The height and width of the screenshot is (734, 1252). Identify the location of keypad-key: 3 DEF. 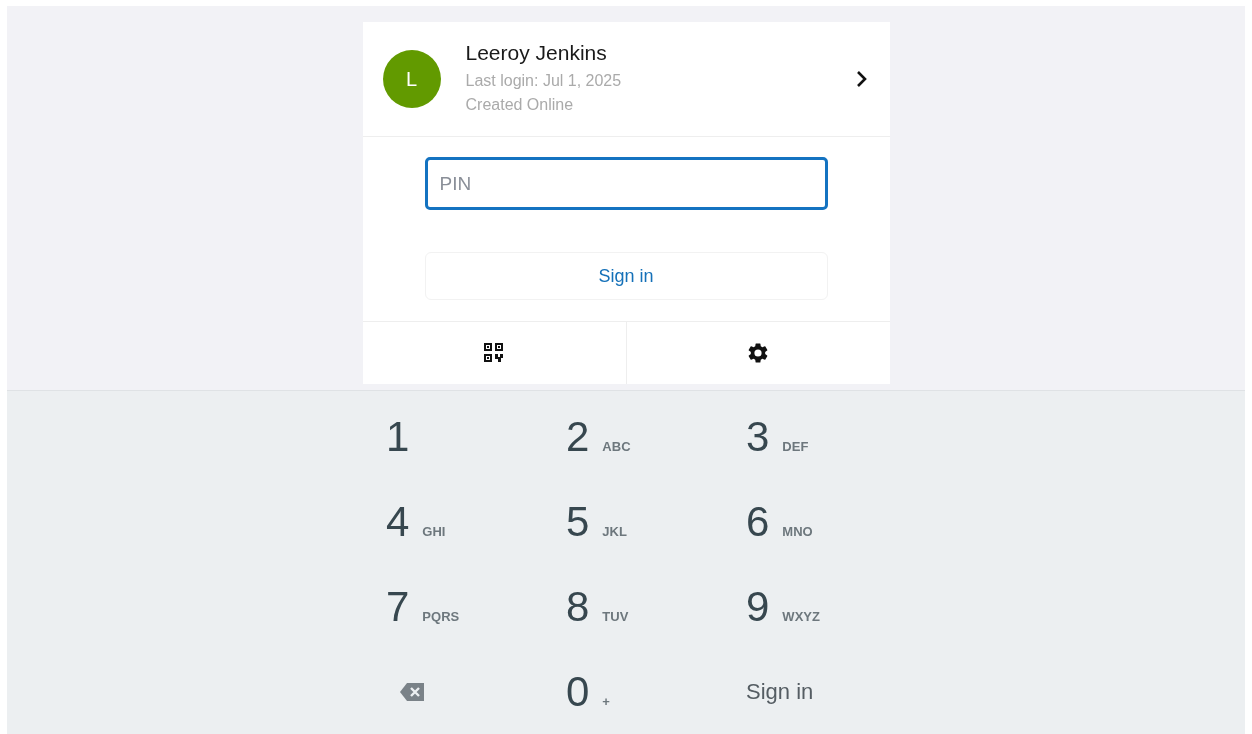
(777, 436).